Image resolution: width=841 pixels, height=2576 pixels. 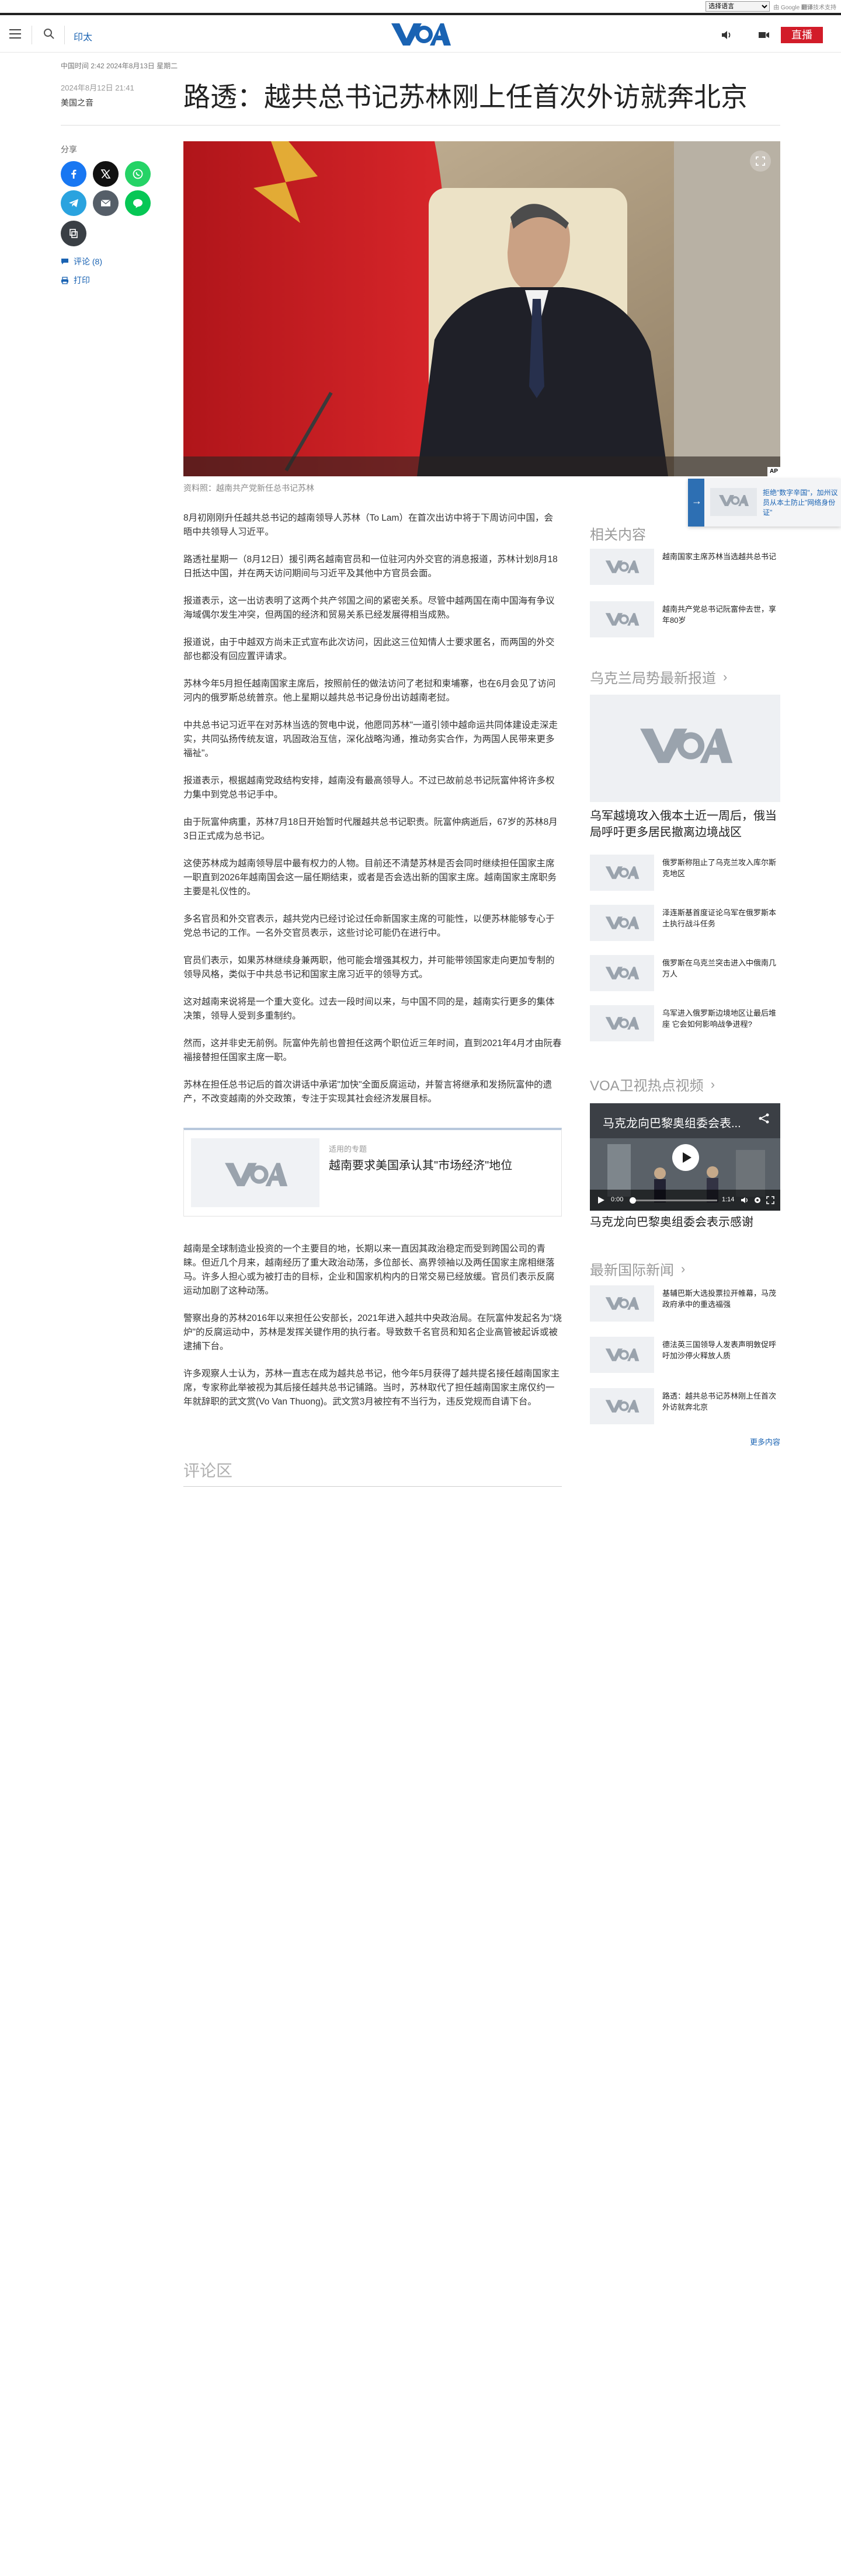 I want to click on header-divider, so click(x=64, y=35).